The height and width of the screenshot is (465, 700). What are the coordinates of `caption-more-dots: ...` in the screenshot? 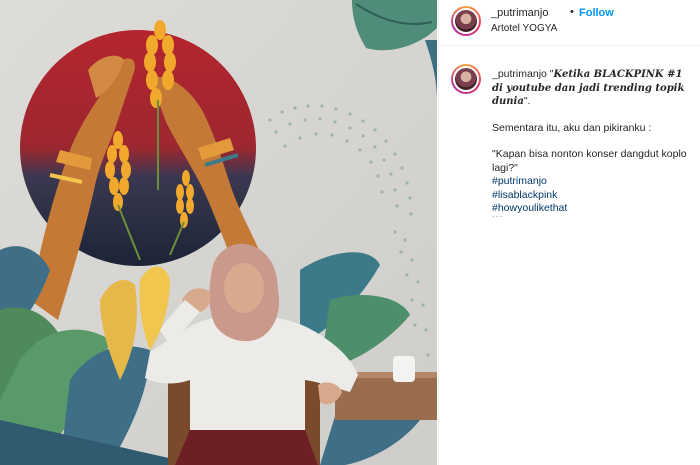 It's located at (498, 214).